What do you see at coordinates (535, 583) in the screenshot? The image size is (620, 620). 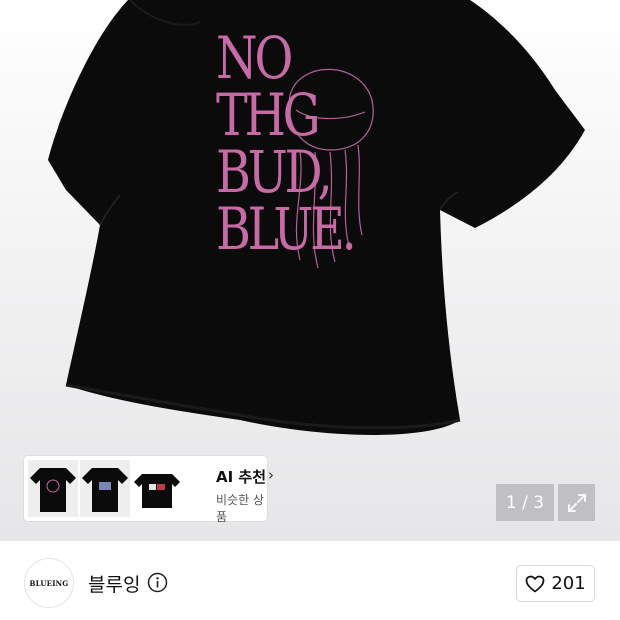 I see `heart-icon` at bounding box center [535, 583].